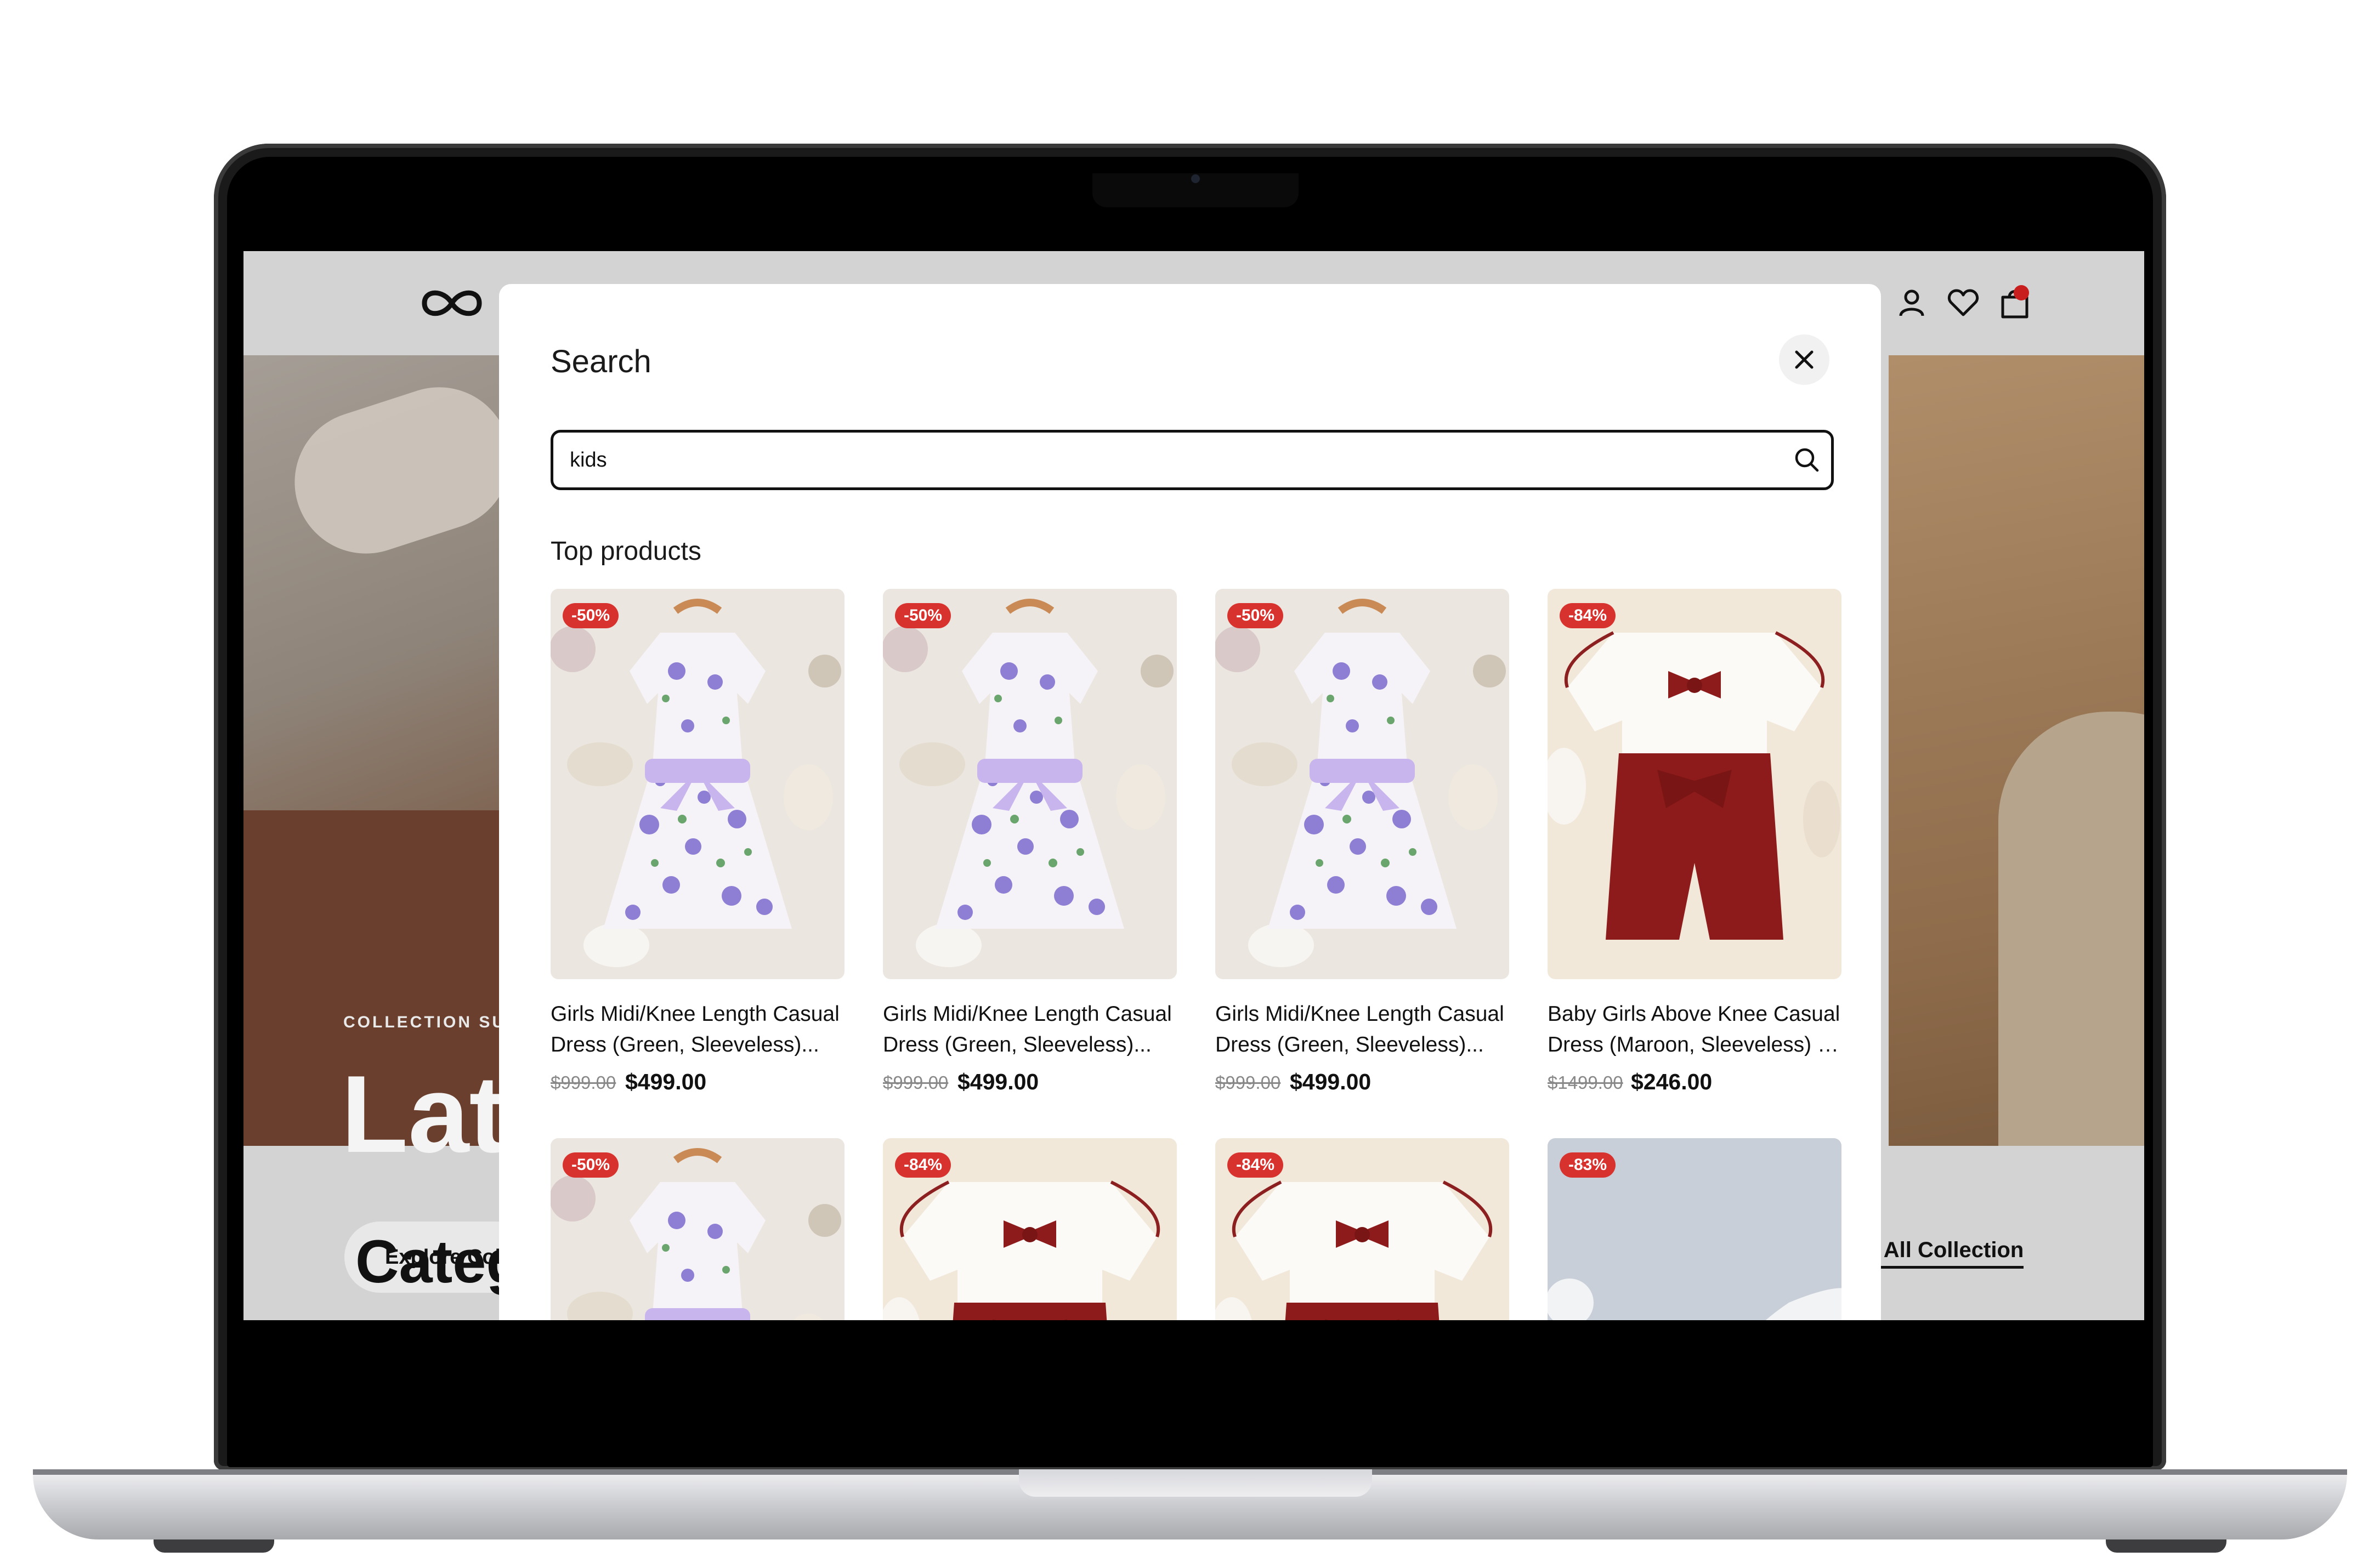 The width and height of the screenshot is (2380, 1568). Describe the element at coordinates (423, 1114) in the screenshot. I see `hero-title: Lat` at that location.